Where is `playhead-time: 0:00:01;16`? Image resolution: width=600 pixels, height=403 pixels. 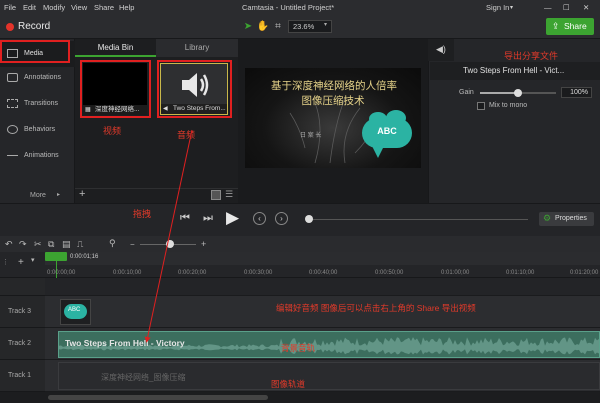
playhead-time: 0:00:01;16 is located at coordinates (84, 257).